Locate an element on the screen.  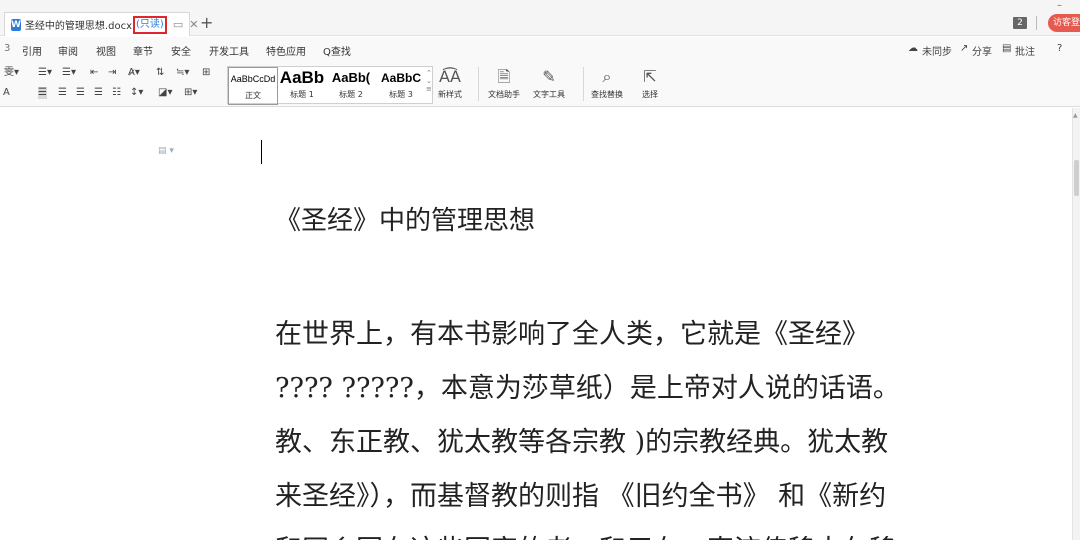
document-tab: W 圣经中的管理思想.docx (只读) ▭ ✕ is located at coordinates (101, 24).